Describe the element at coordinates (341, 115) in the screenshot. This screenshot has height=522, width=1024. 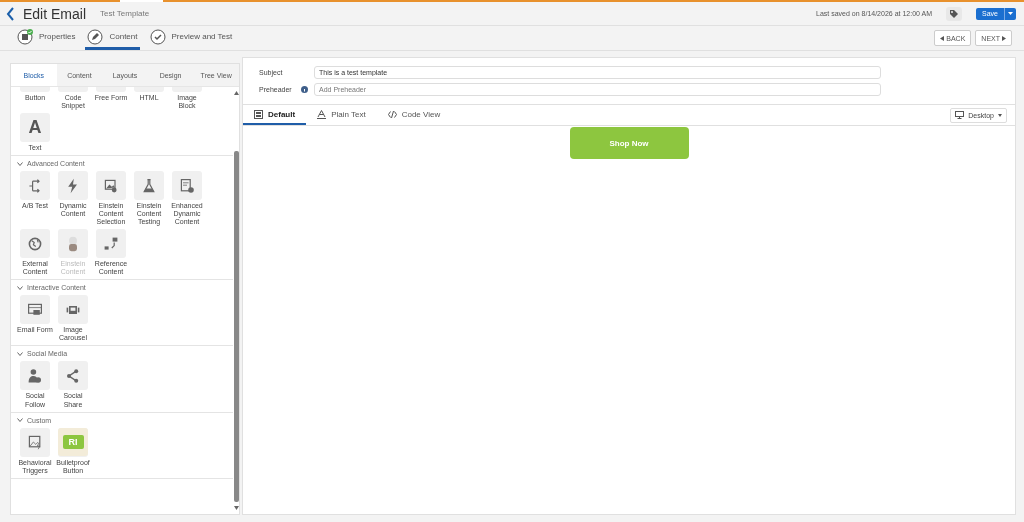
I see `editor-tab: Plain Text` at that location.